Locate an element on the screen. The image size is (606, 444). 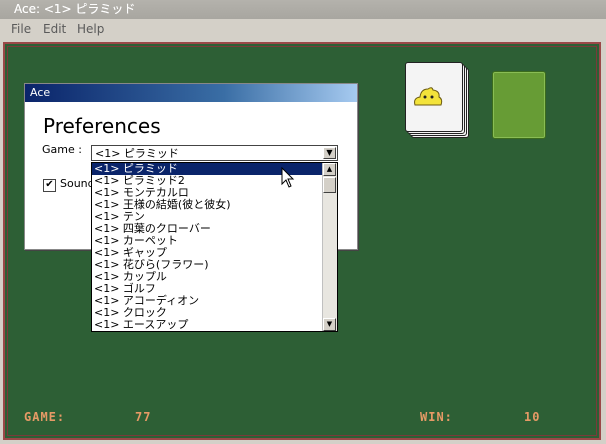
waste-pile is located at coordinates (519, 105).